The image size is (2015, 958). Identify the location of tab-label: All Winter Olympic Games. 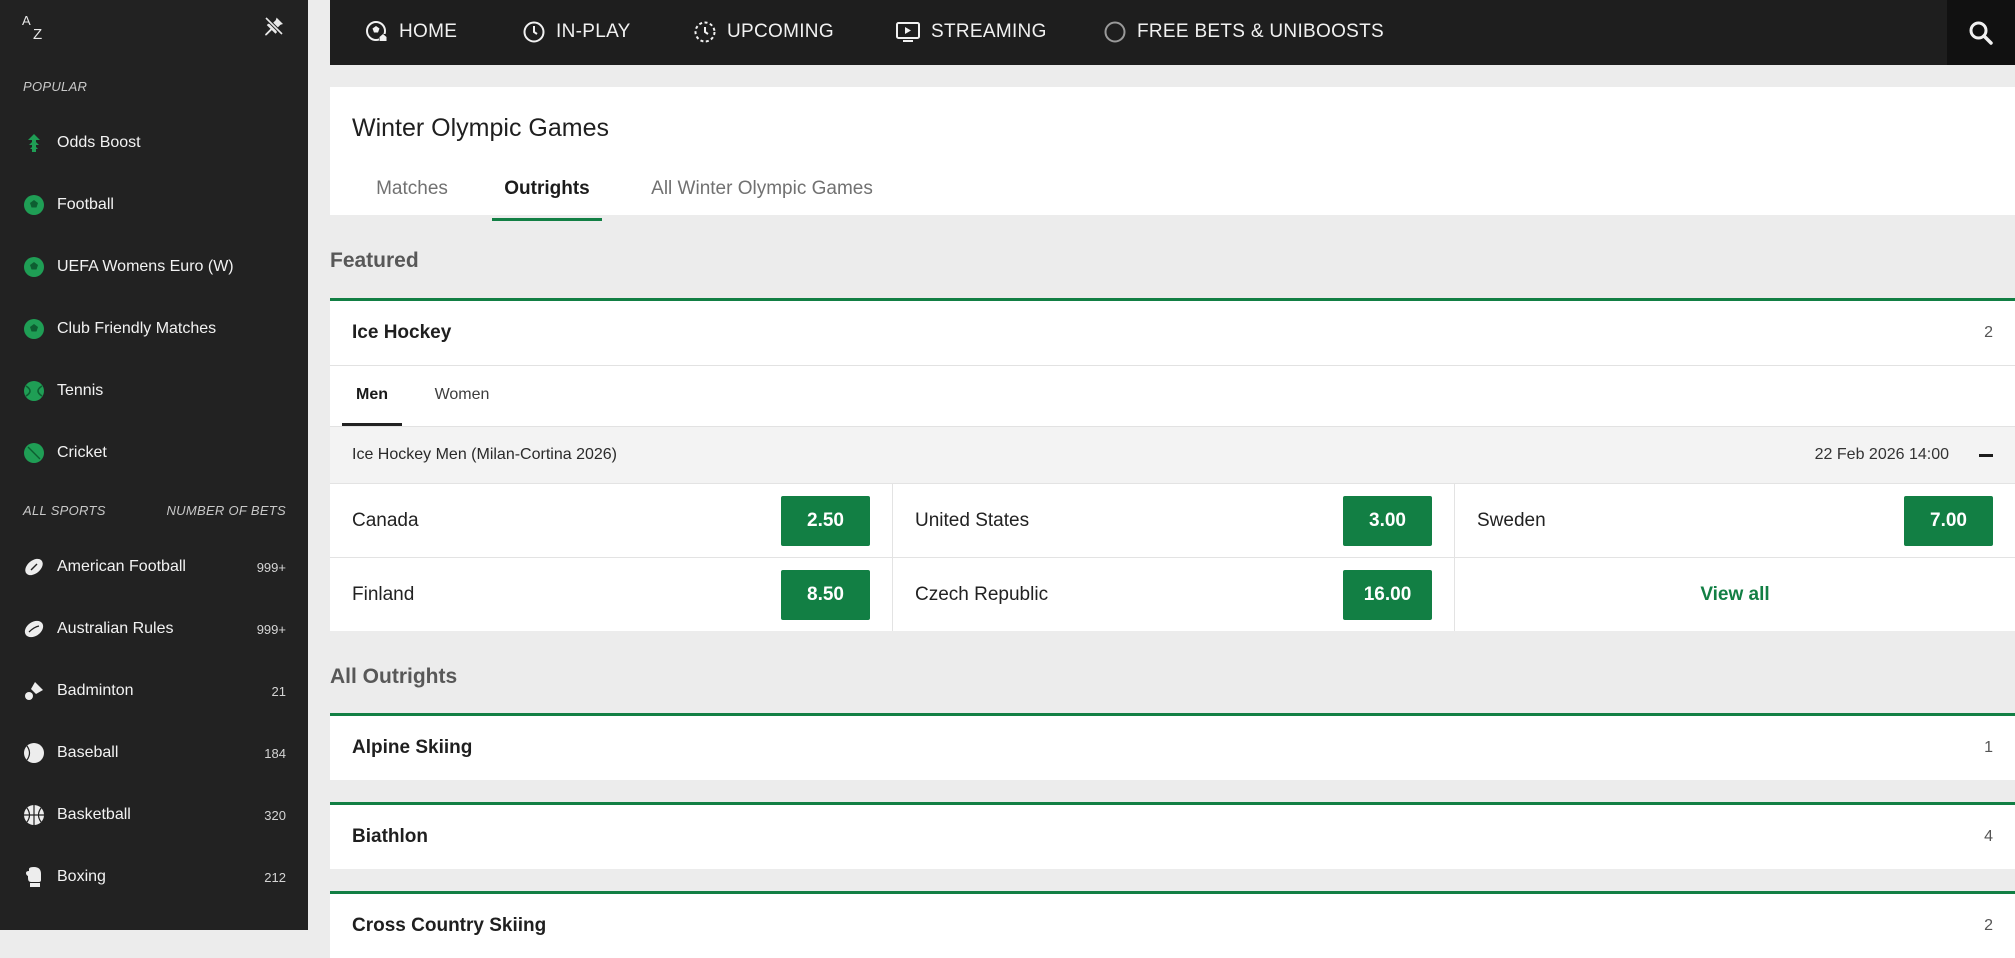
(762, 188).